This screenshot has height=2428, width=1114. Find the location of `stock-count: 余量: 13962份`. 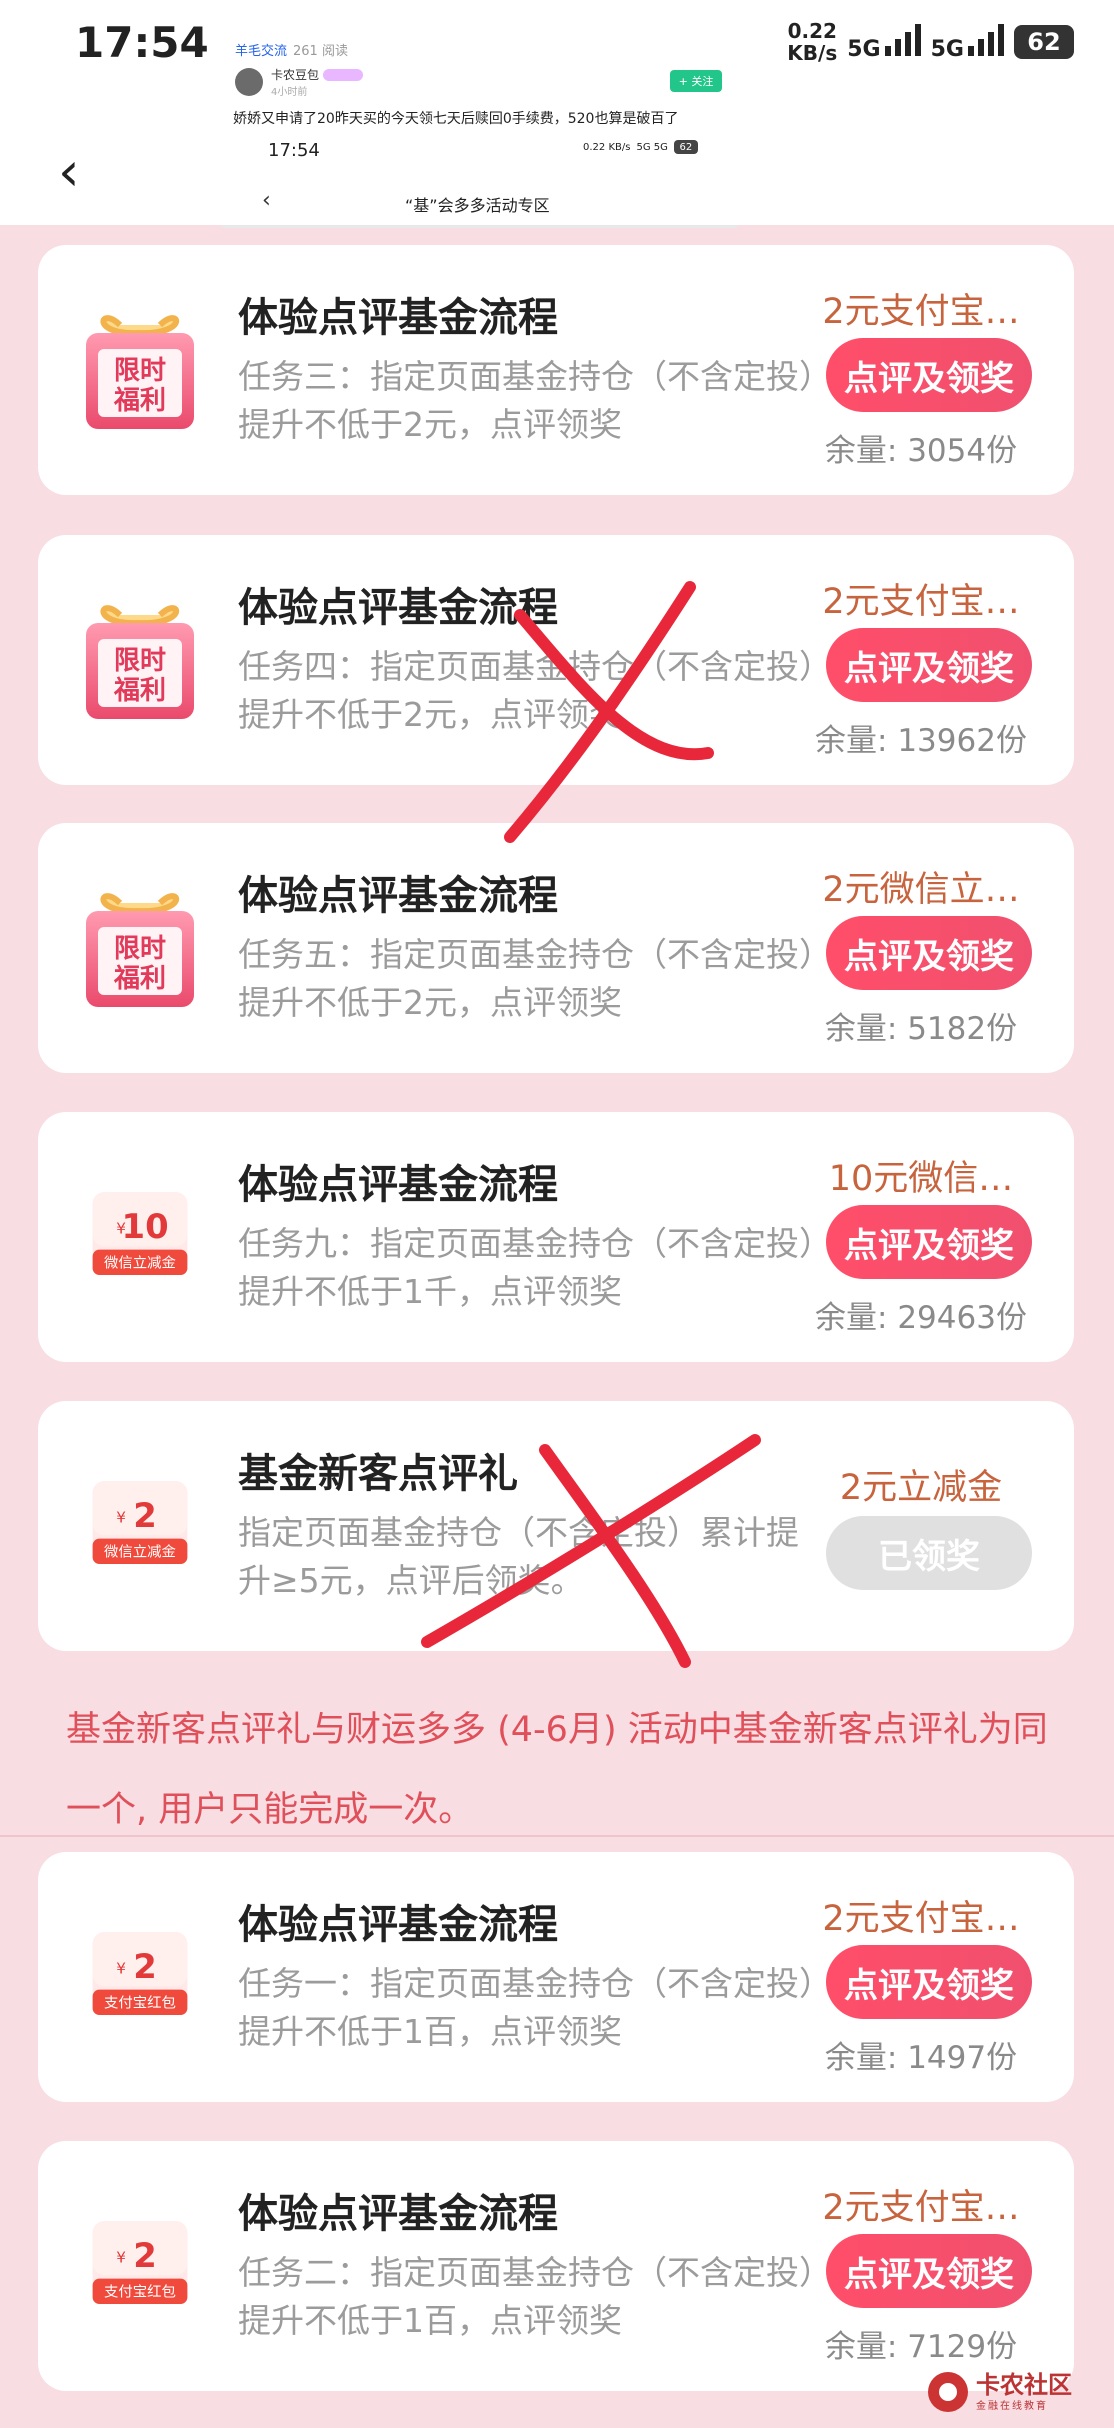

stock-count: 余量: 13962份 is located at coordinates (921, 741).